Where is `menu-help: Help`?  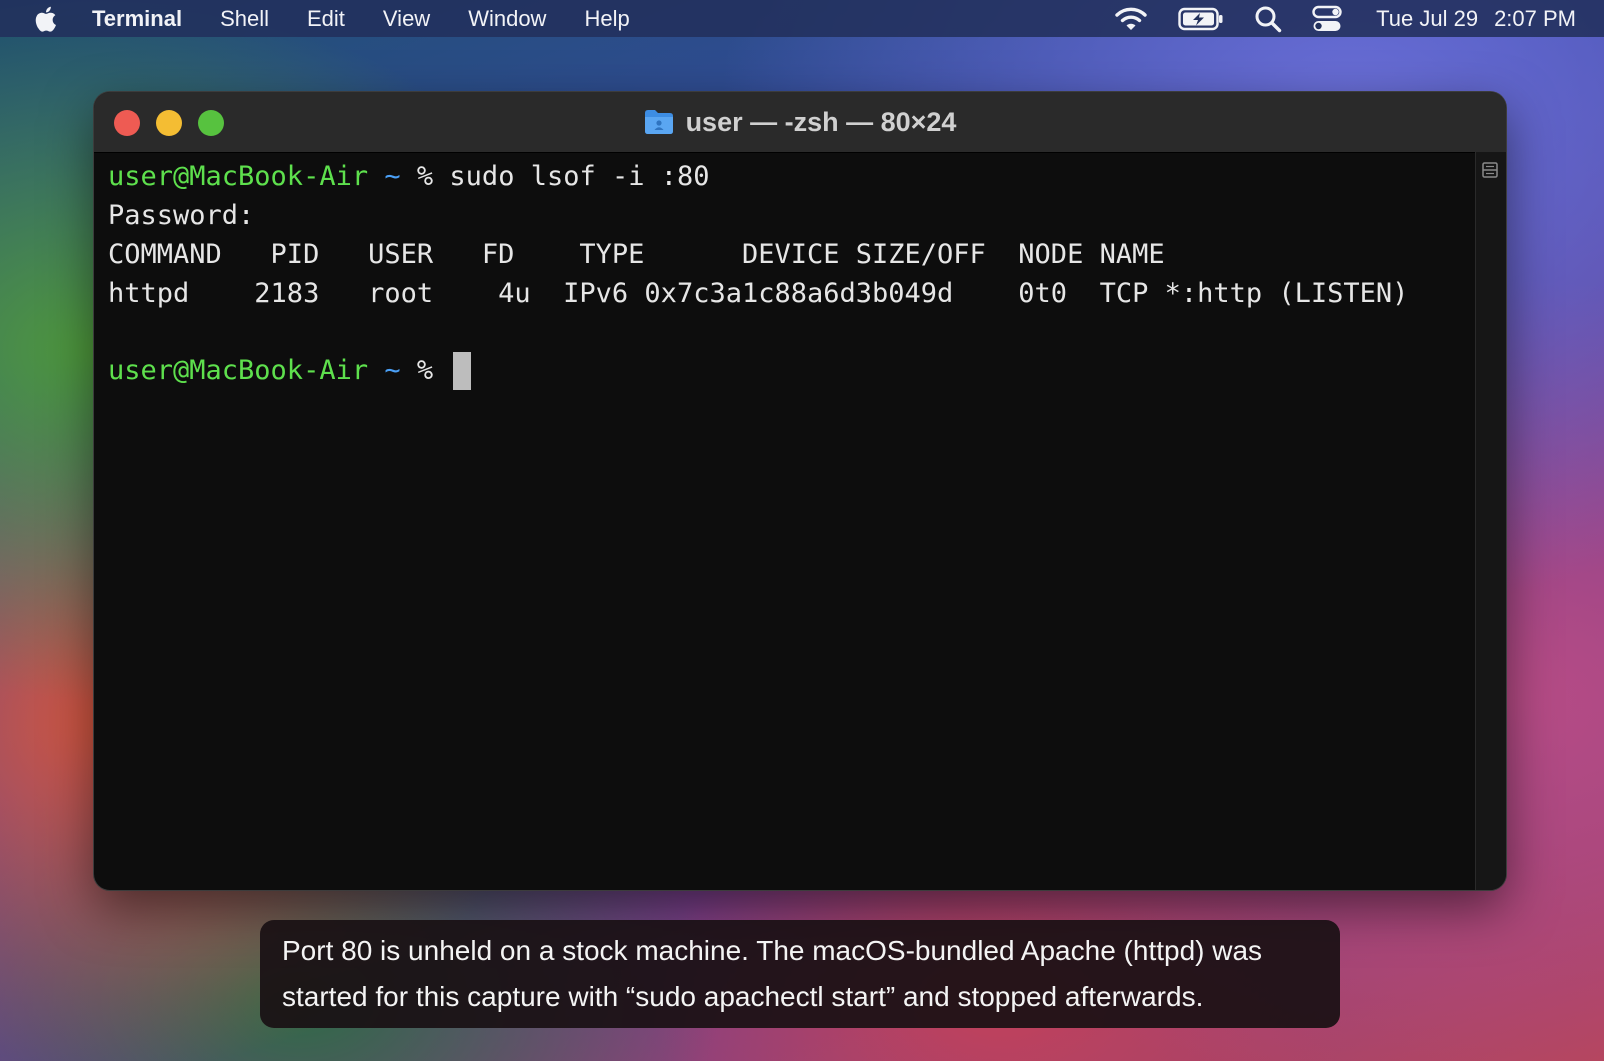 menu-help: Help is located at coordinates (606, 19).